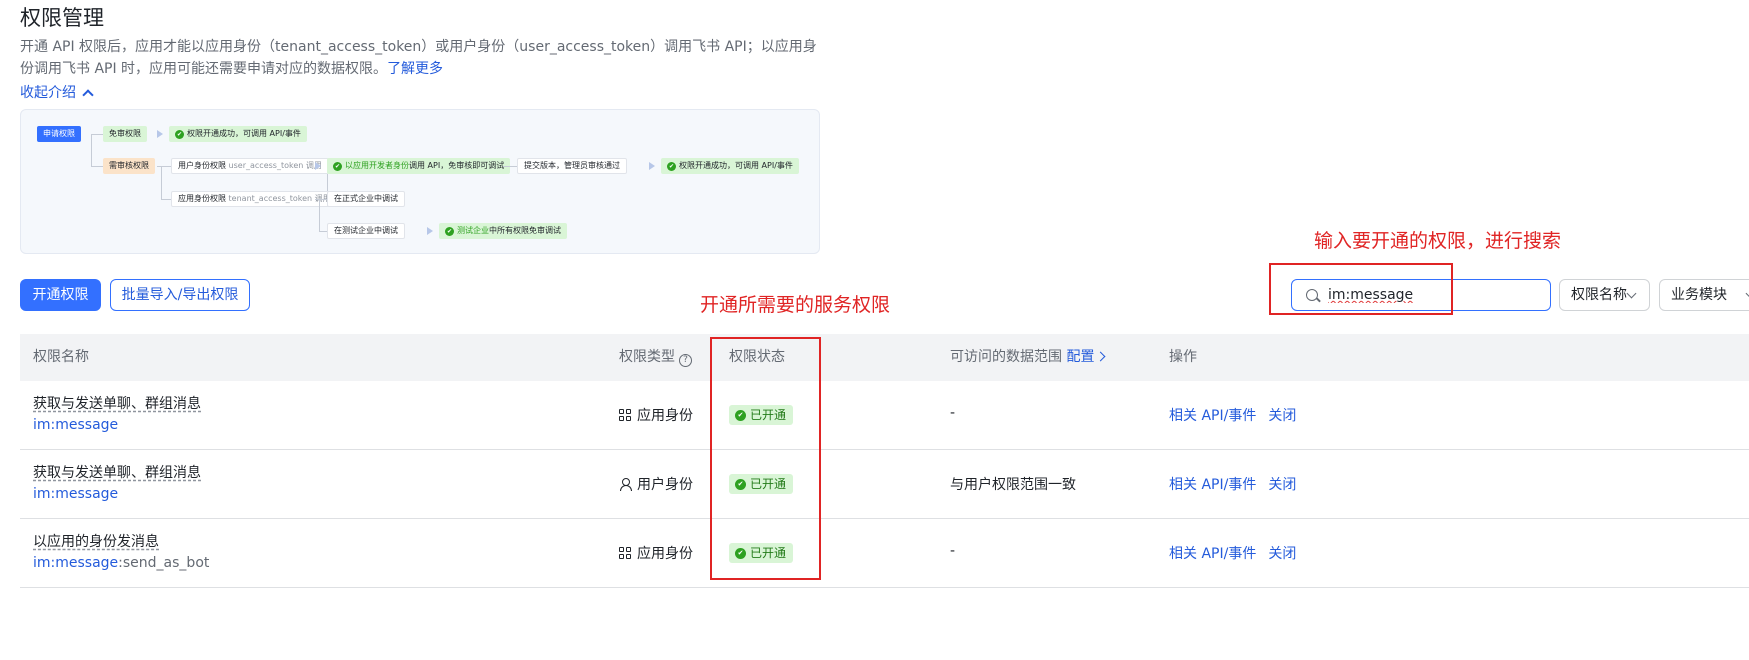 The width and height of the screenshot is (1749, 660). What do you see at coordinates (415, 69) in the screenshot?
I see `learn-more-link: 了解更多` at bounding box center [415, 69].